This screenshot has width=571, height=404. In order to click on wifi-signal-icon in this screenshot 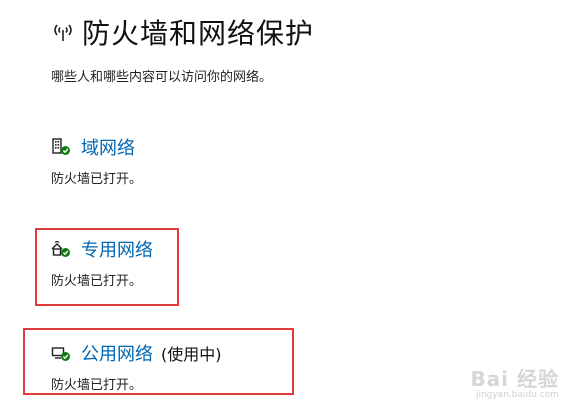, I will do `click(64, 32)`.